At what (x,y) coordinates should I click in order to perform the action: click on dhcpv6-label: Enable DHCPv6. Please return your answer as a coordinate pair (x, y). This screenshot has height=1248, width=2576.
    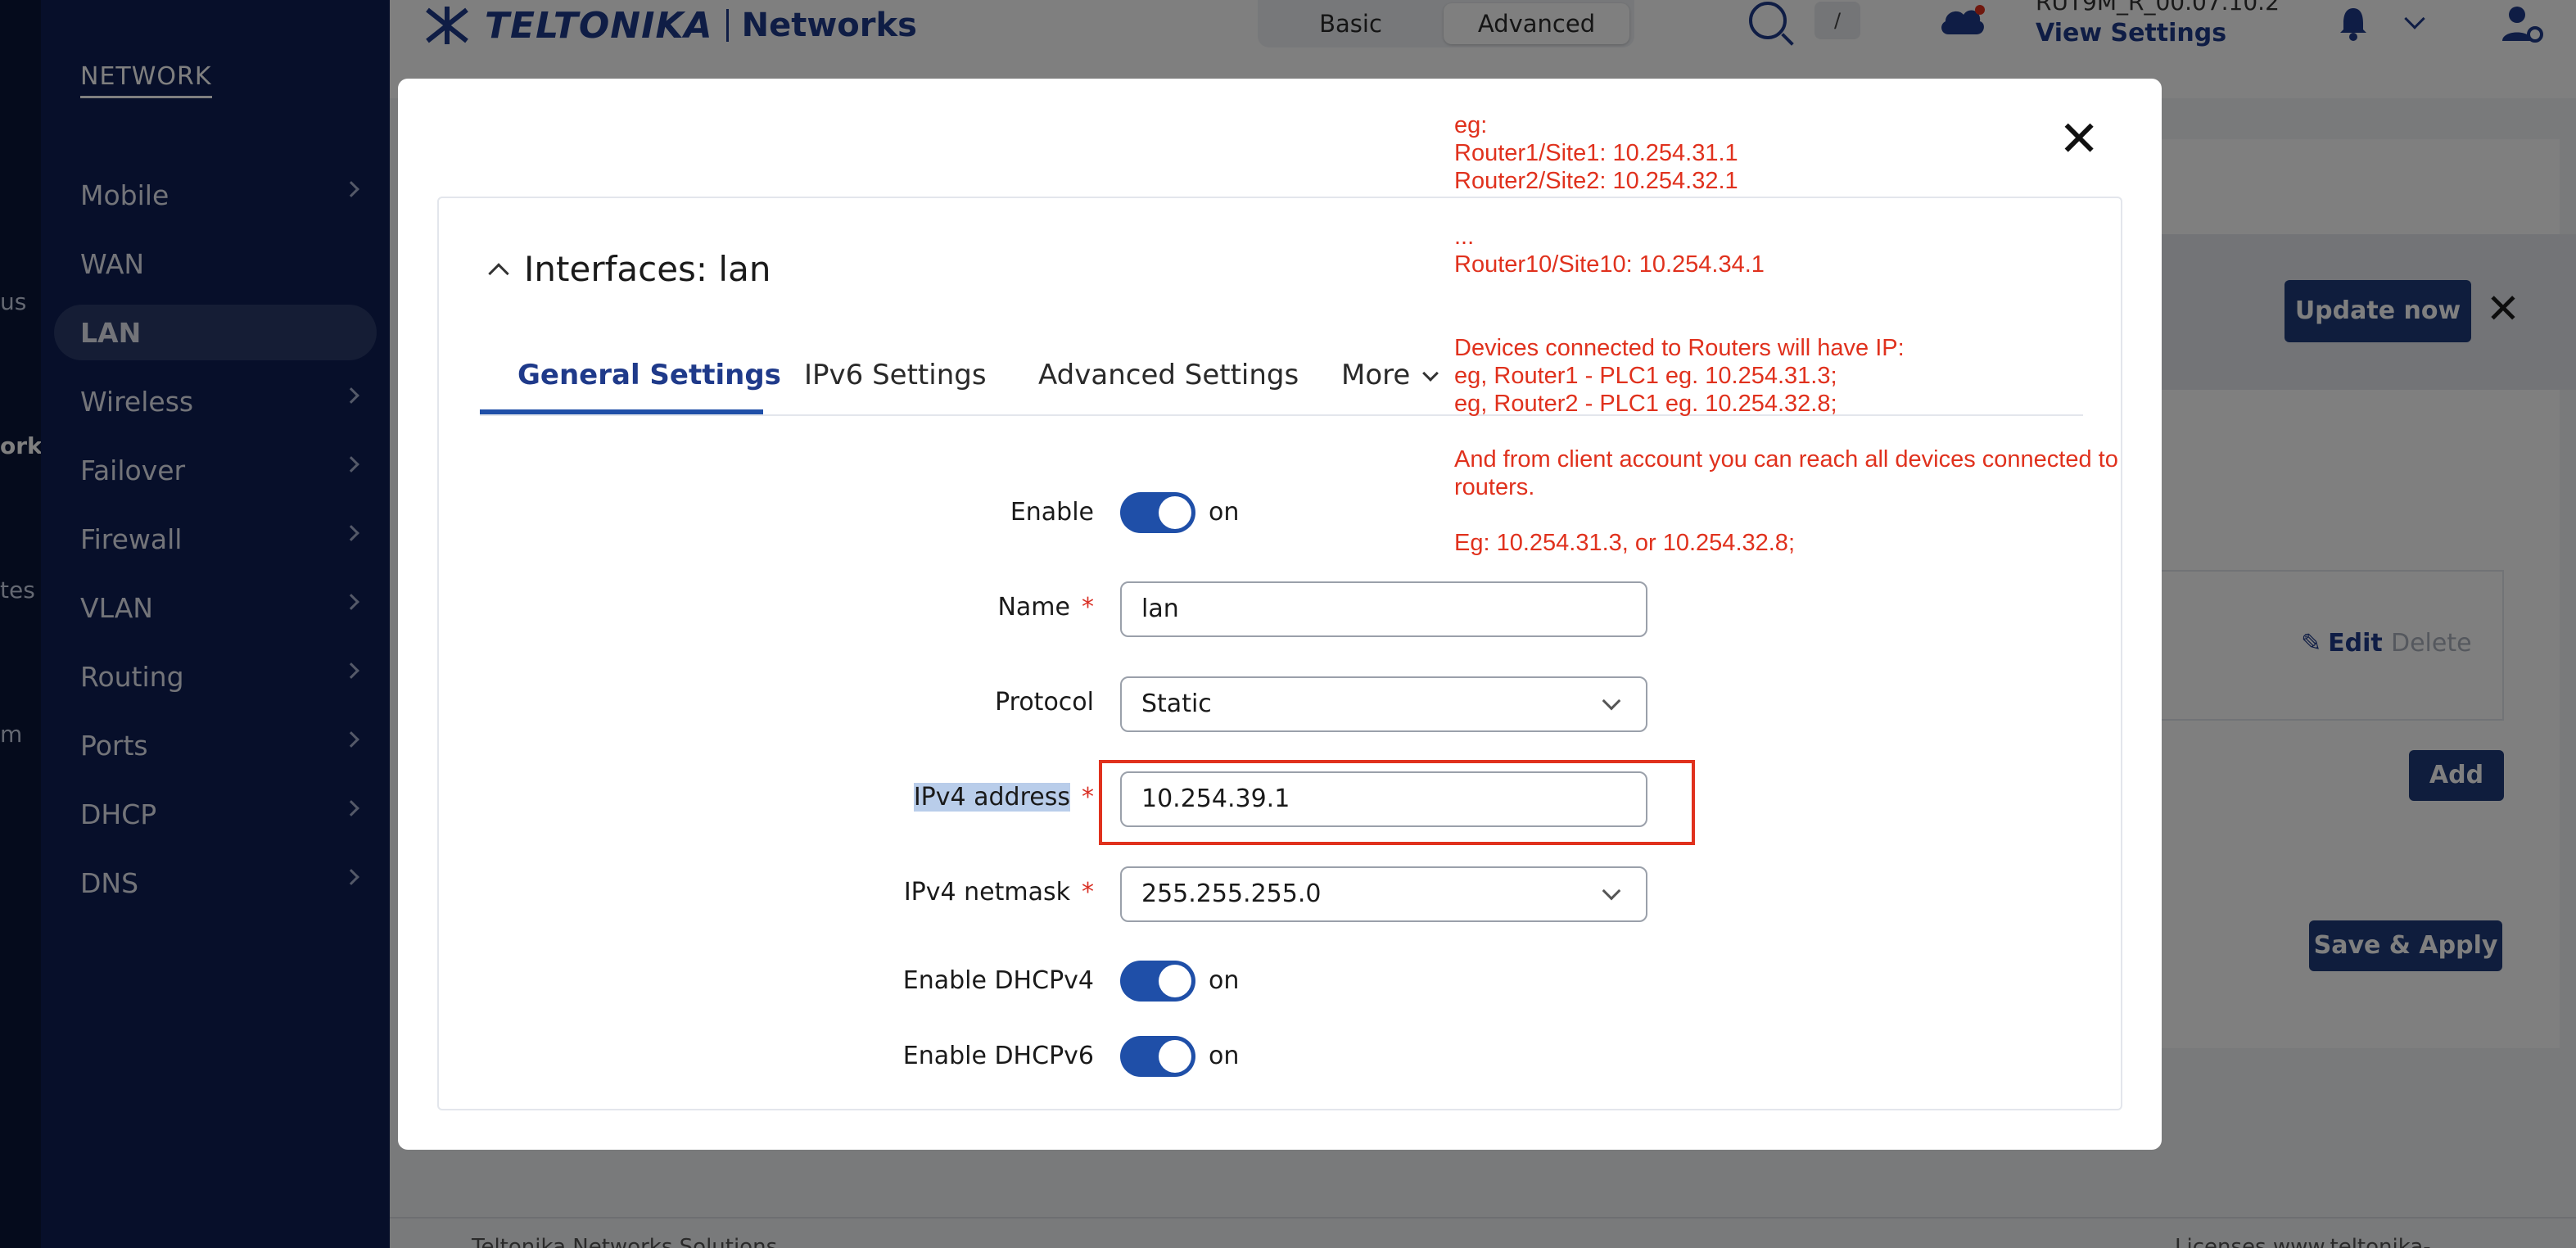
    Looking at the image, I should click on (998, 1056).